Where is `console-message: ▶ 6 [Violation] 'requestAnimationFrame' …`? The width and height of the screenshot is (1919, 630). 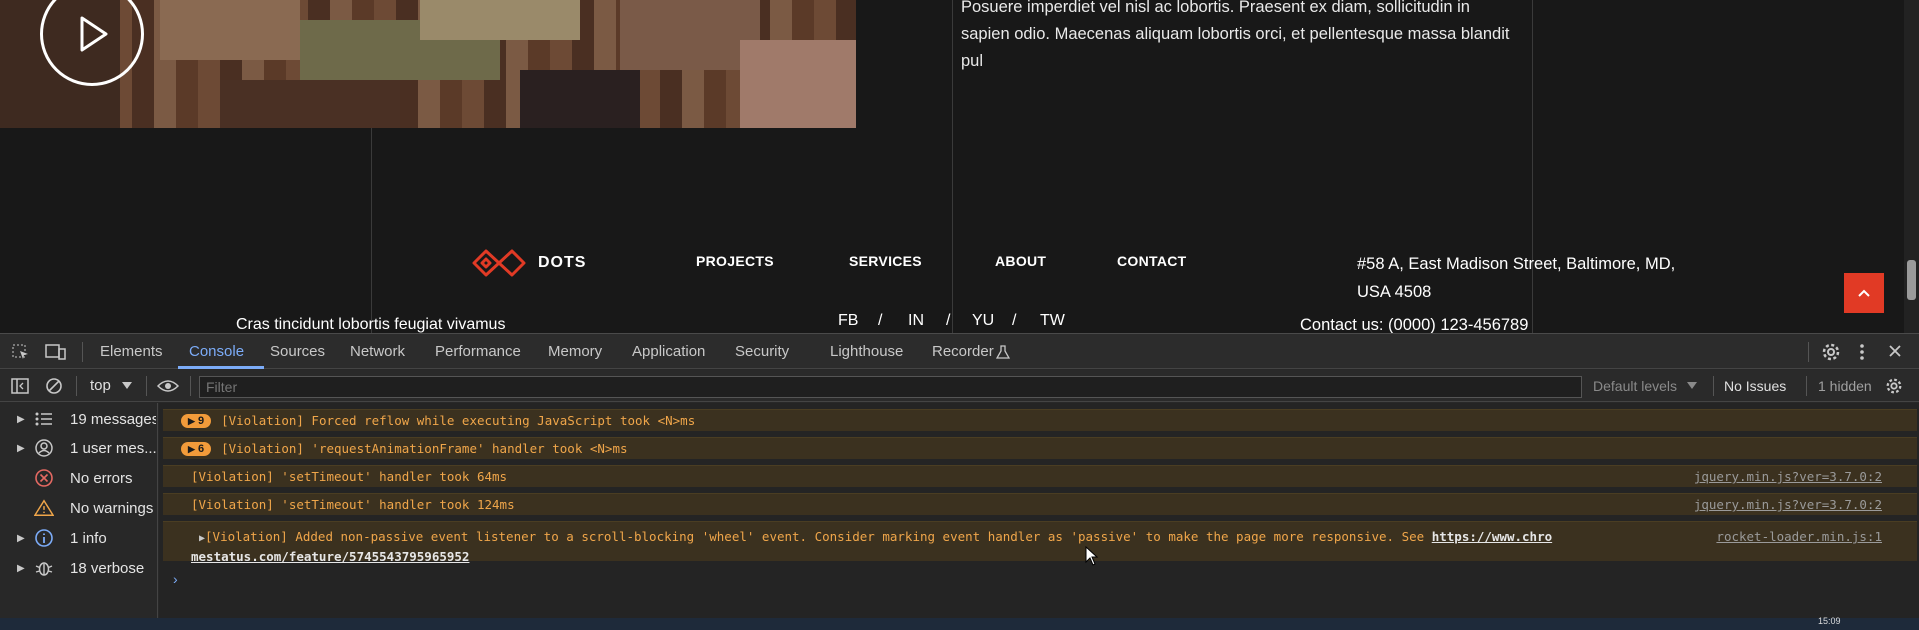
console-message: ▶ 6 [Violation] 'requestAnimationFrame' … is located at coordinates (1040, 448).